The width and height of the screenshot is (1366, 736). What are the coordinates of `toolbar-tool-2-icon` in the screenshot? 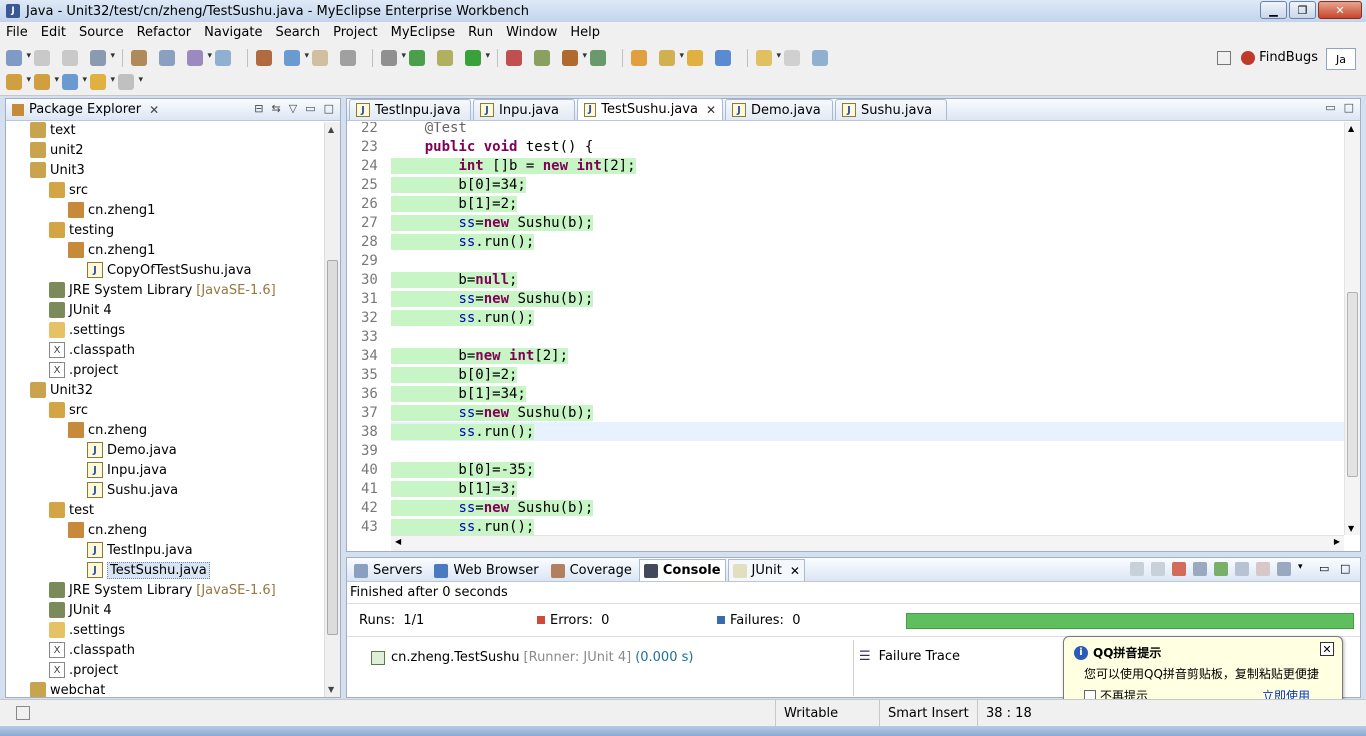 It's located at (42, 58).